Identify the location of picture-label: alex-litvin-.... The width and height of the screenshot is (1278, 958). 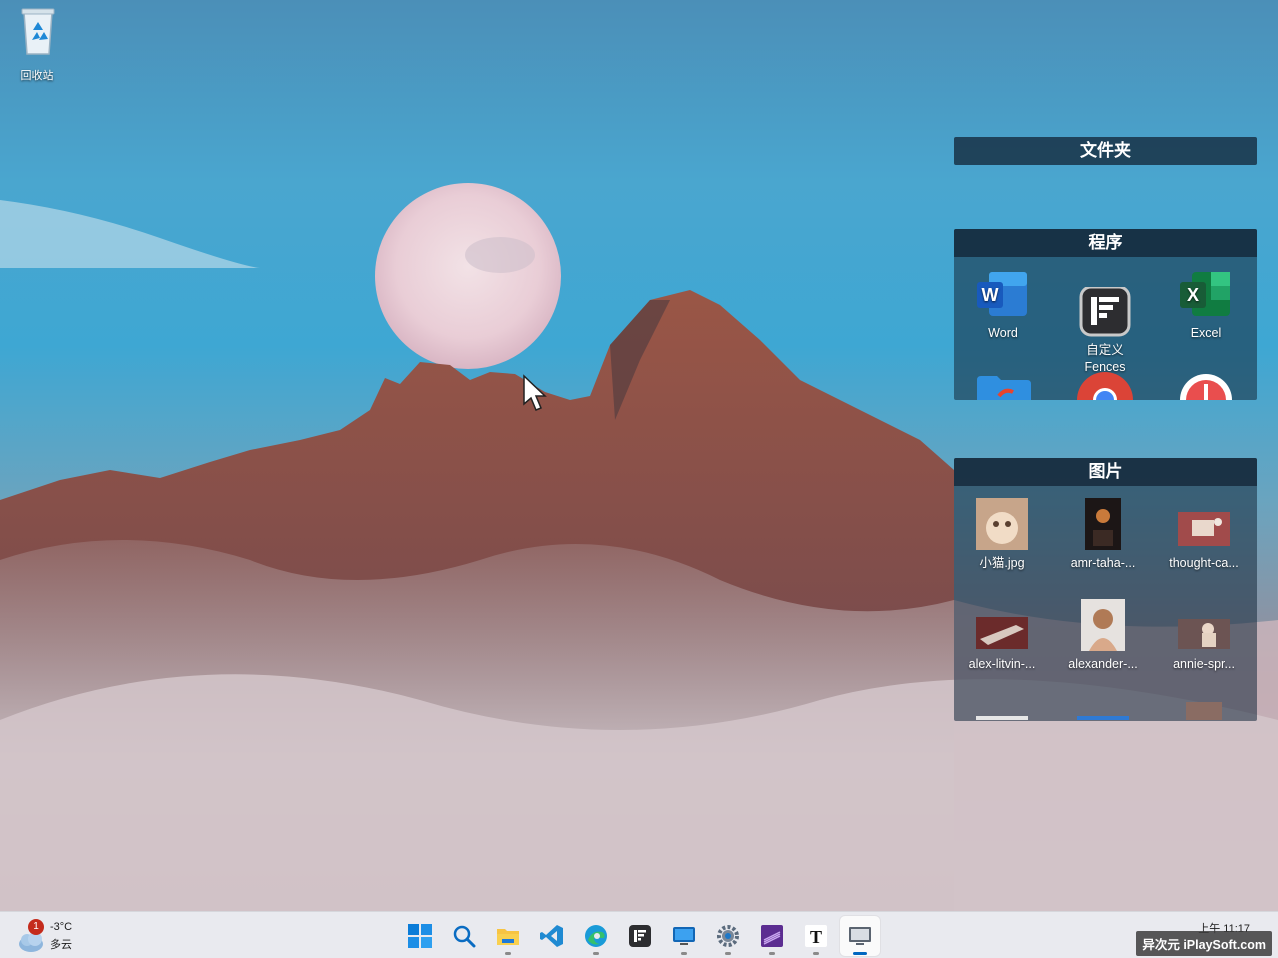
(1002, 664).